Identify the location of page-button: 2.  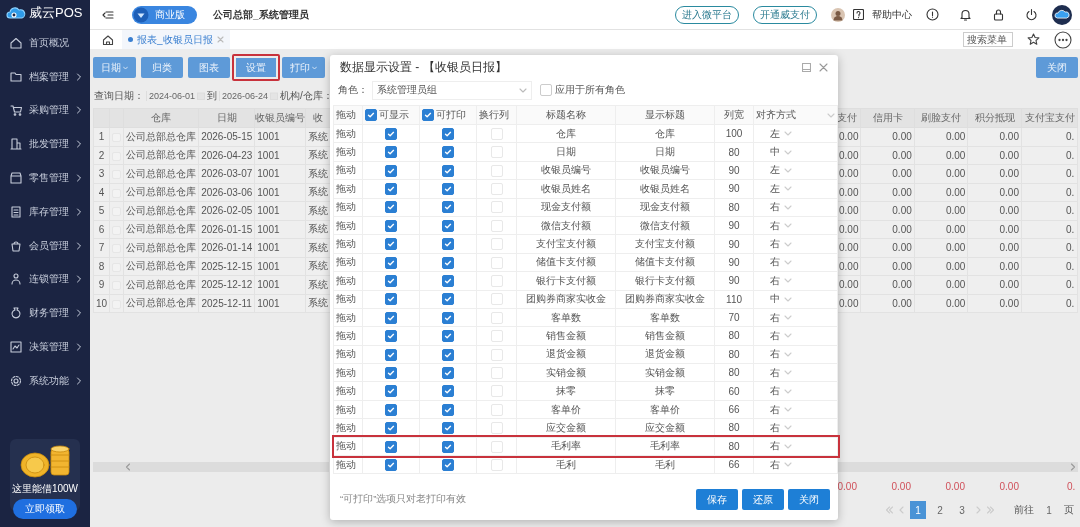
(940, 510).